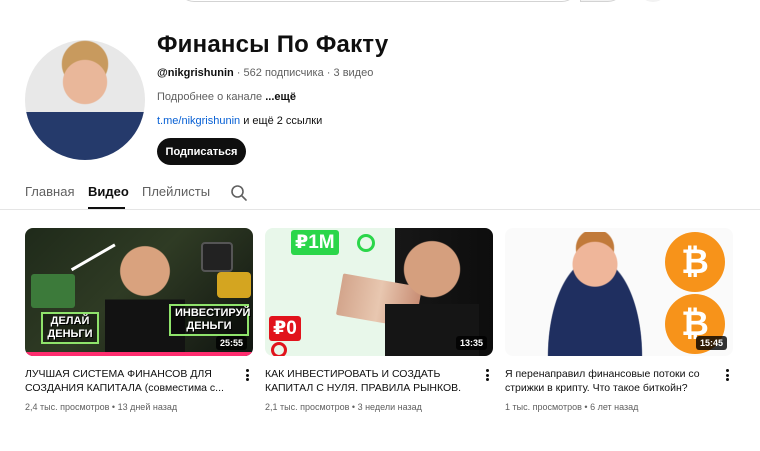  Describe the element at coordinates (471, 343) in the screenshot. I see `video-duration: 13:35` at that location.